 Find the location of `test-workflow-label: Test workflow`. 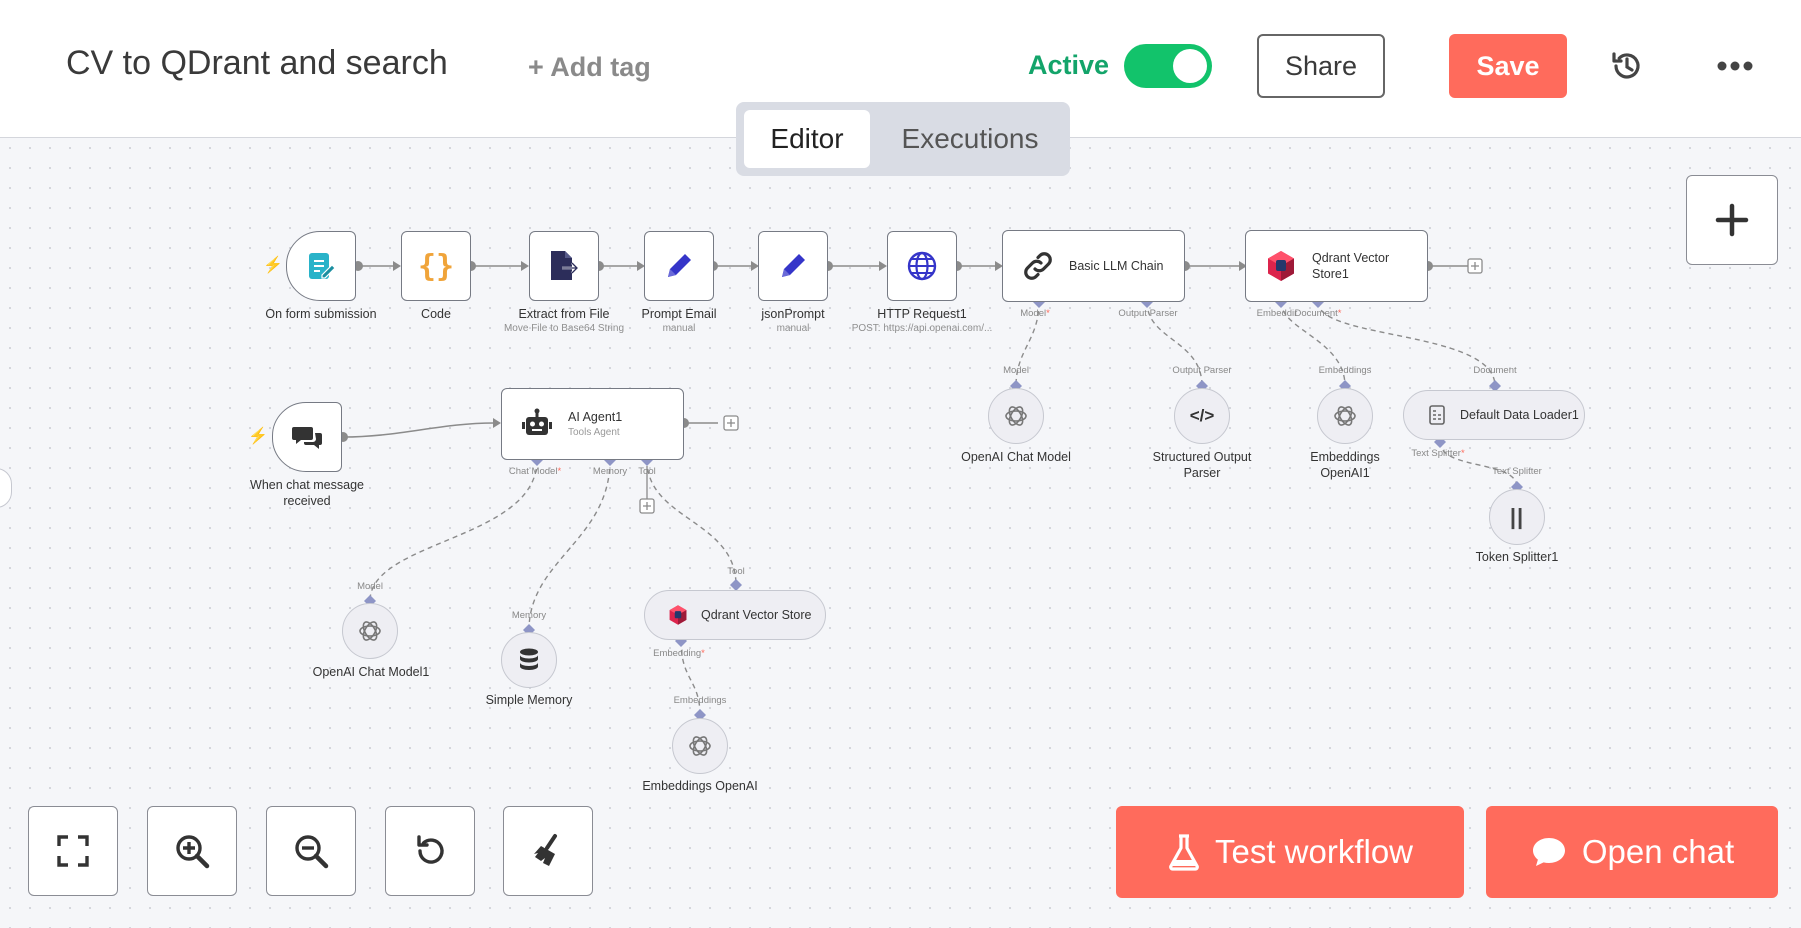

test-workflow-label: Test workflow is located at coordinates (1314, 851).